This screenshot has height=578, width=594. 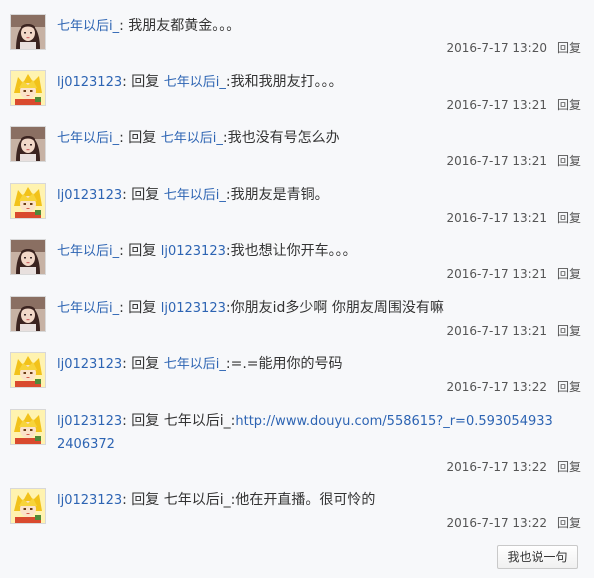 I want to click on reply-meta: 2016-7-17 13:20 回复, so click(x=513, y=47).